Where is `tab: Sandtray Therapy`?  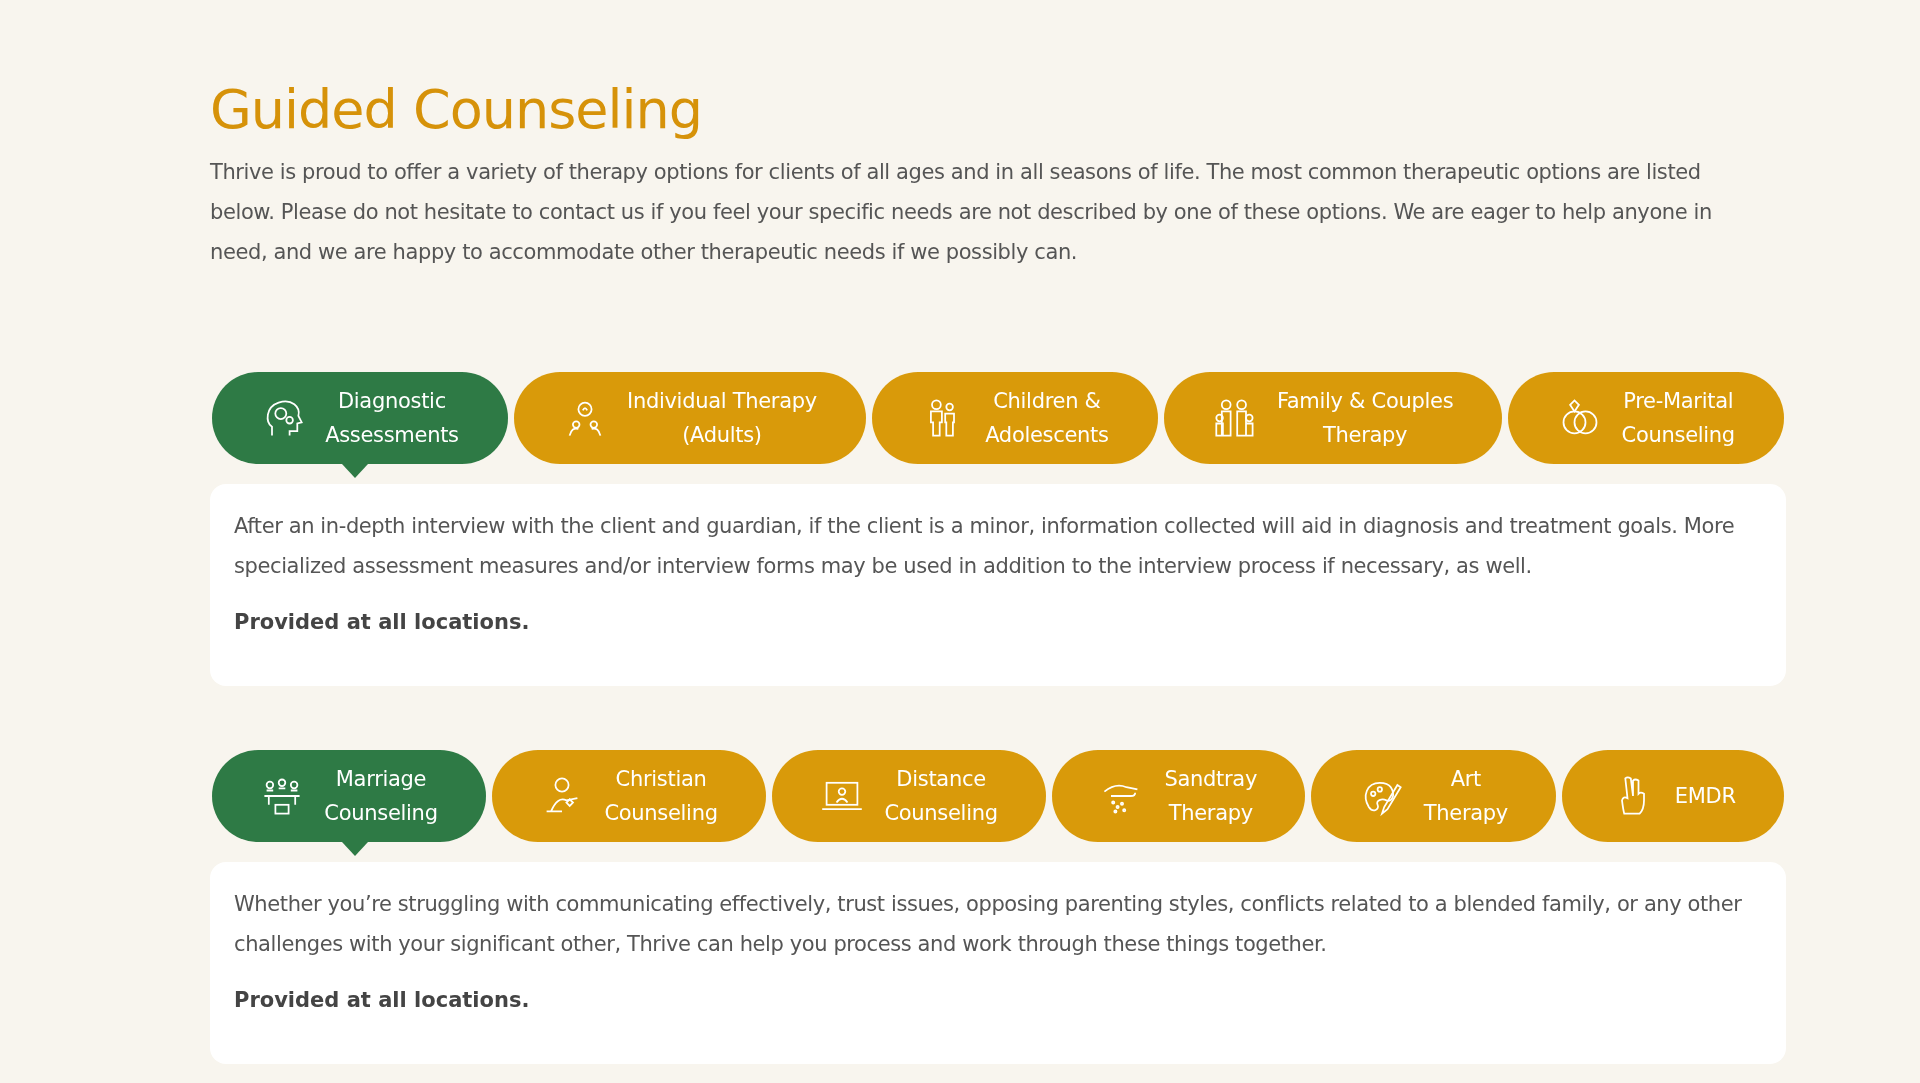
tab: Sandtray Therapy is located at coordinates (1179, 796).